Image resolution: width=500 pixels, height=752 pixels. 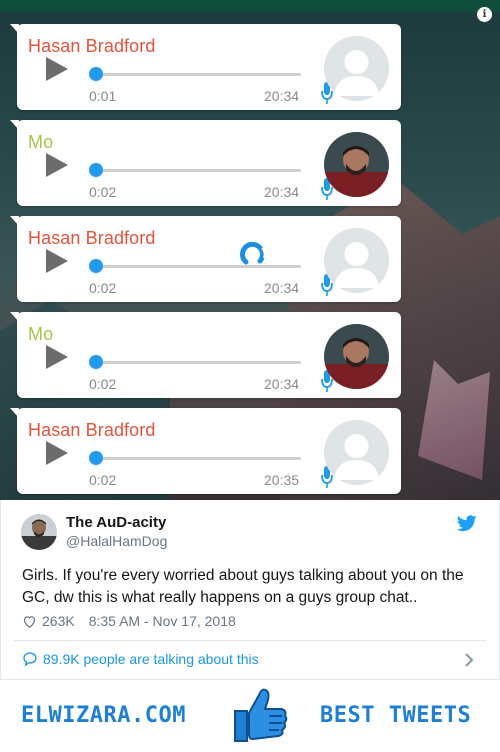 What do you see at coordinates (116, 541) in the screenshot?
I see `tweet-author-handle: @HalalHamDog` at bounding box center [116, 541].